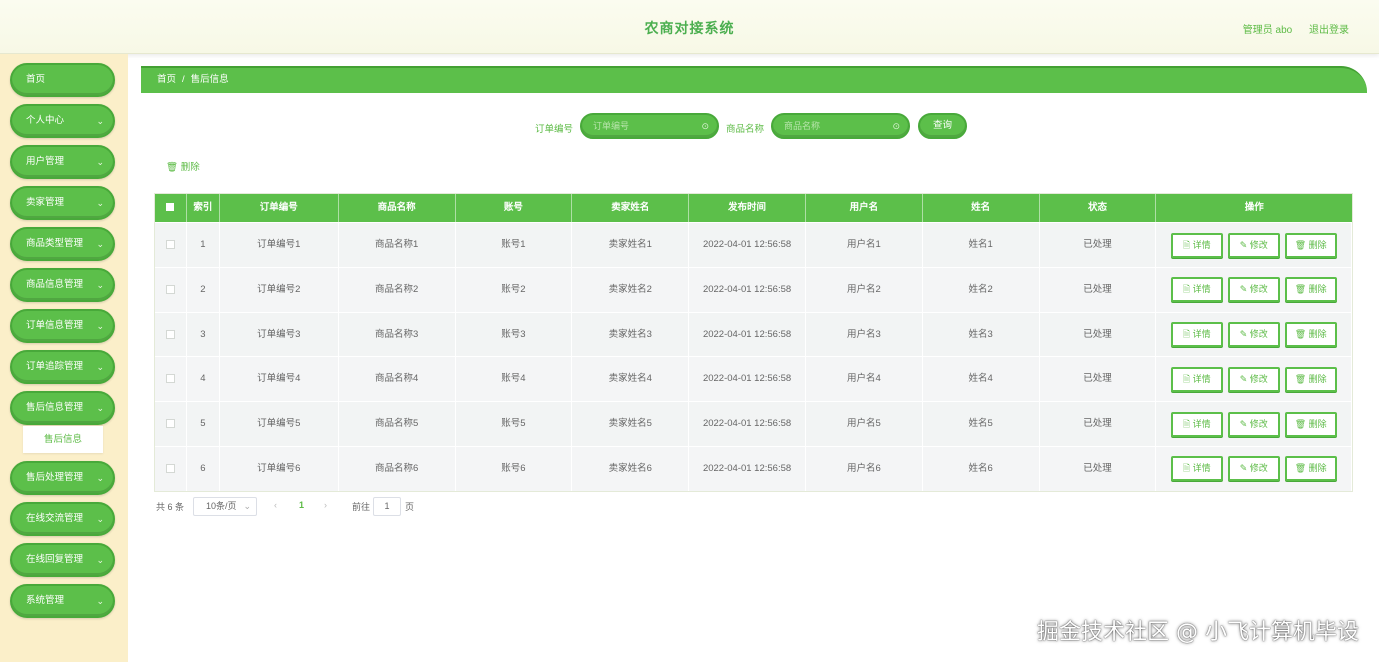  Describe the element at coordinates (1098, 208) in the screenshot. I see `column-header: 状态` at that location.